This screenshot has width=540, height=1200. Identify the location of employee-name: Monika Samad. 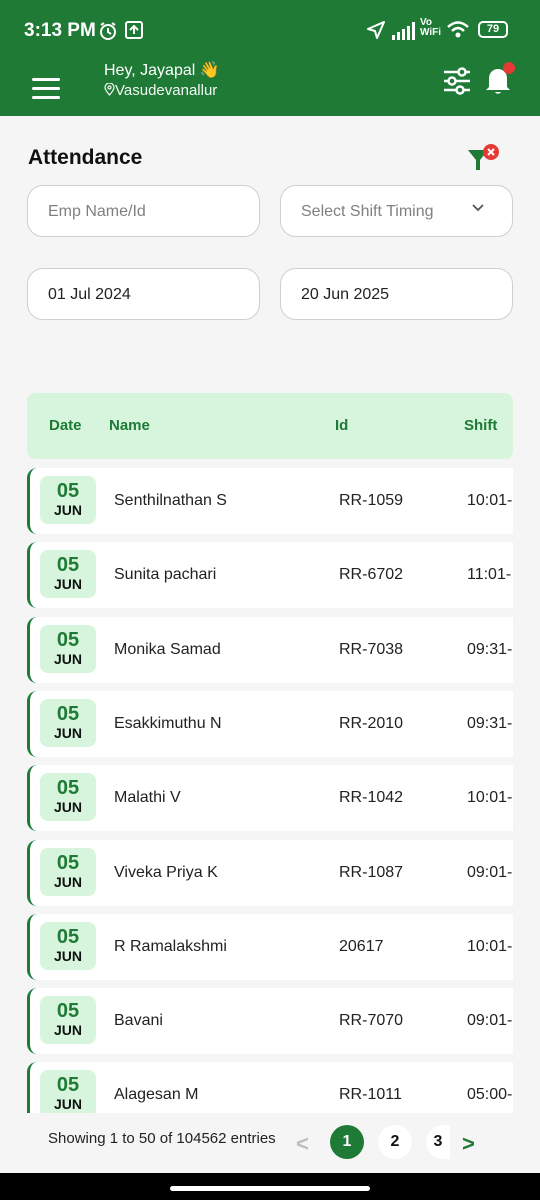
(167, 649).